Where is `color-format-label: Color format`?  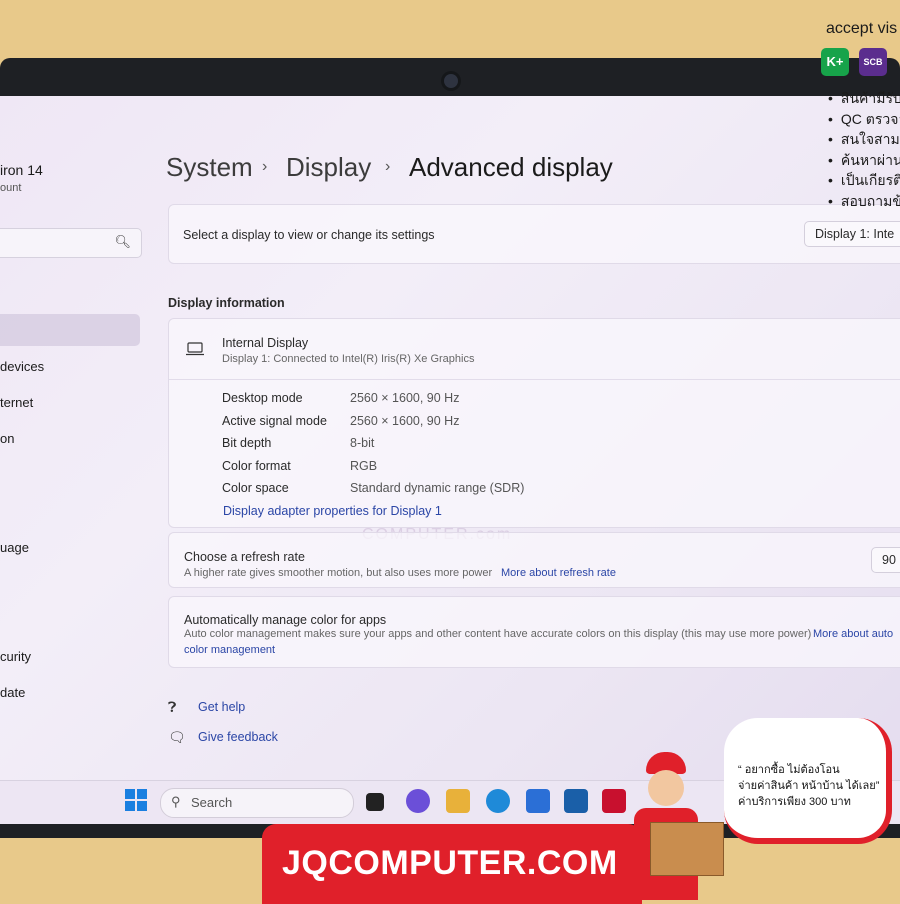
color-format-label: Color format is located at coordinates (256, 466).